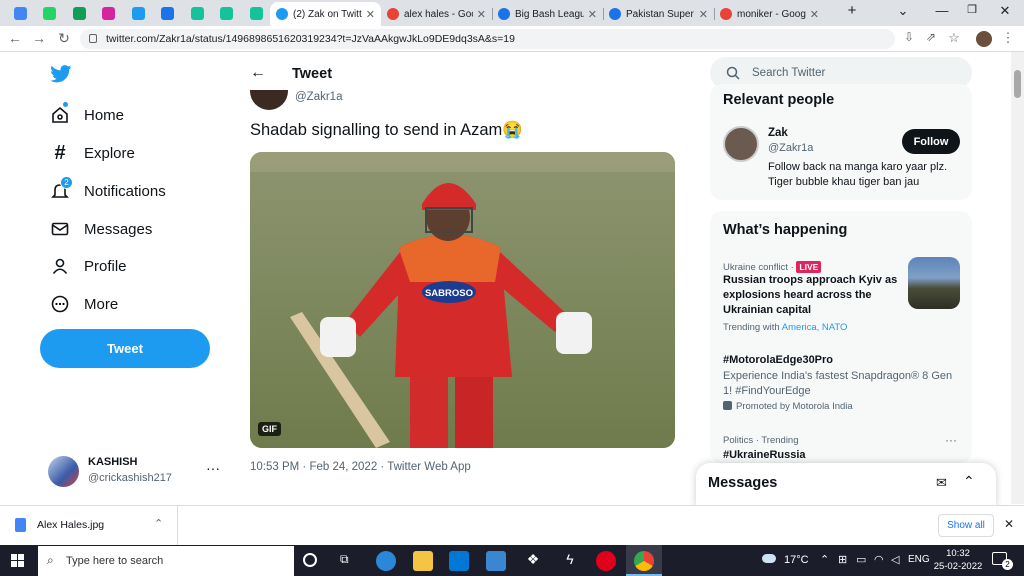 This screenshot has width=1024, height=576. I want to click on opera-icon, so click(606, 561).